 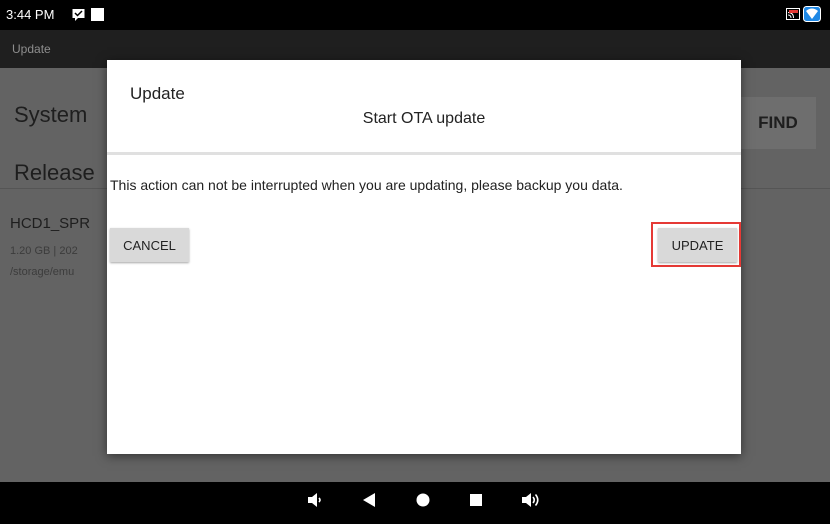 I want to click on recents-icon, so click(x=476, y=500).